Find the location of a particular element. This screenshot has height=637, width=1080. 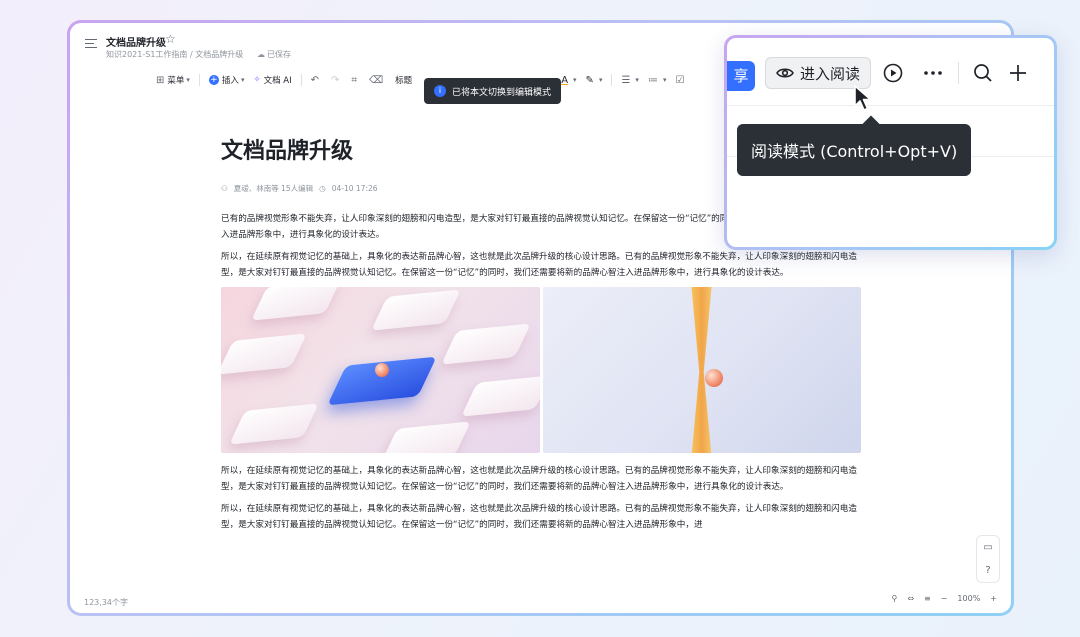

outline-menu-icon is located at coordinates (91, 44).